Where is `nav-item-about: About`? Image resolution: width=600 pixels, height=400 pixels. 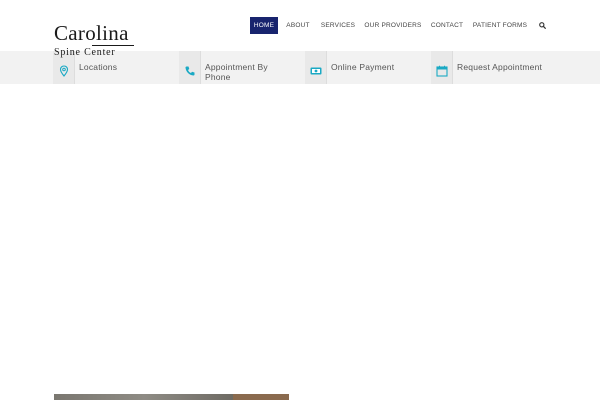 nav-item-about: About is located at coordinates (298, 25).